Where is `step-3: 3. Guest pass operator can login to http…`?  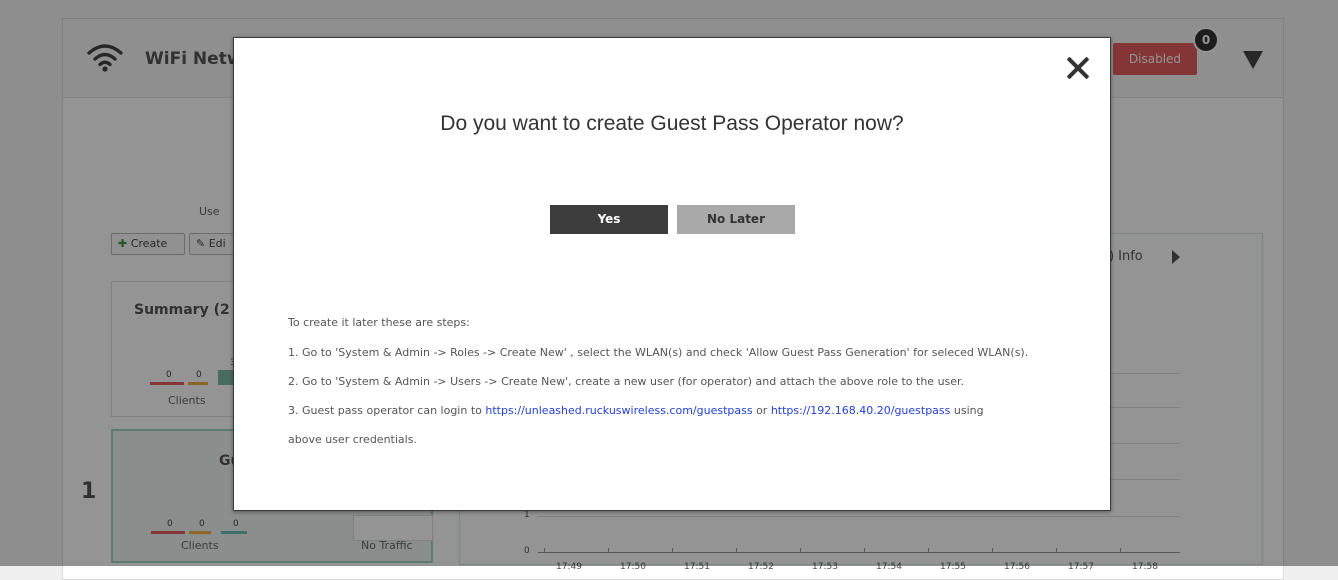 step-3: 3. Guest pass operator can login to http… is located at coordinates (636, 410).